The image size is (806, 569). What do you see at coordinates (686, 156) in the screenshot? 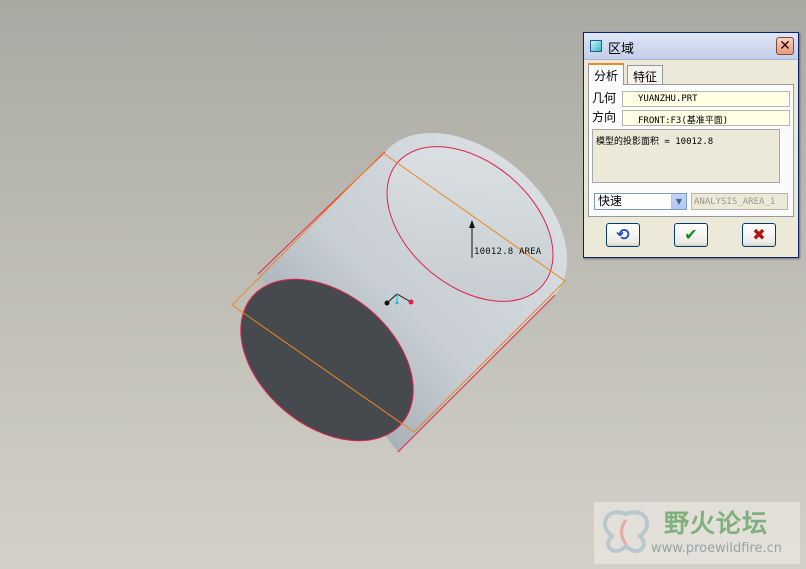
I see `result-text-area: 模型的投影面积 = 10012.8` at bounding box center [686, 156].